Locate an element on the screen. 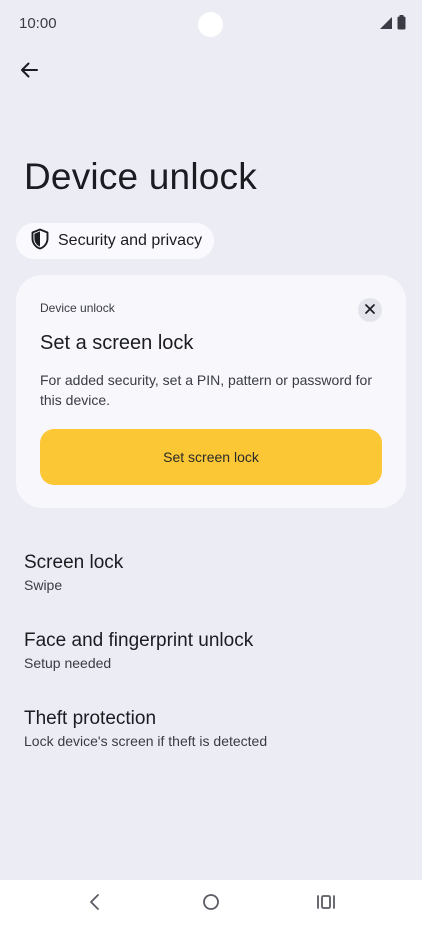 The image size is (422, 928). nav-recents-icon is located at coordinates (326, 904).